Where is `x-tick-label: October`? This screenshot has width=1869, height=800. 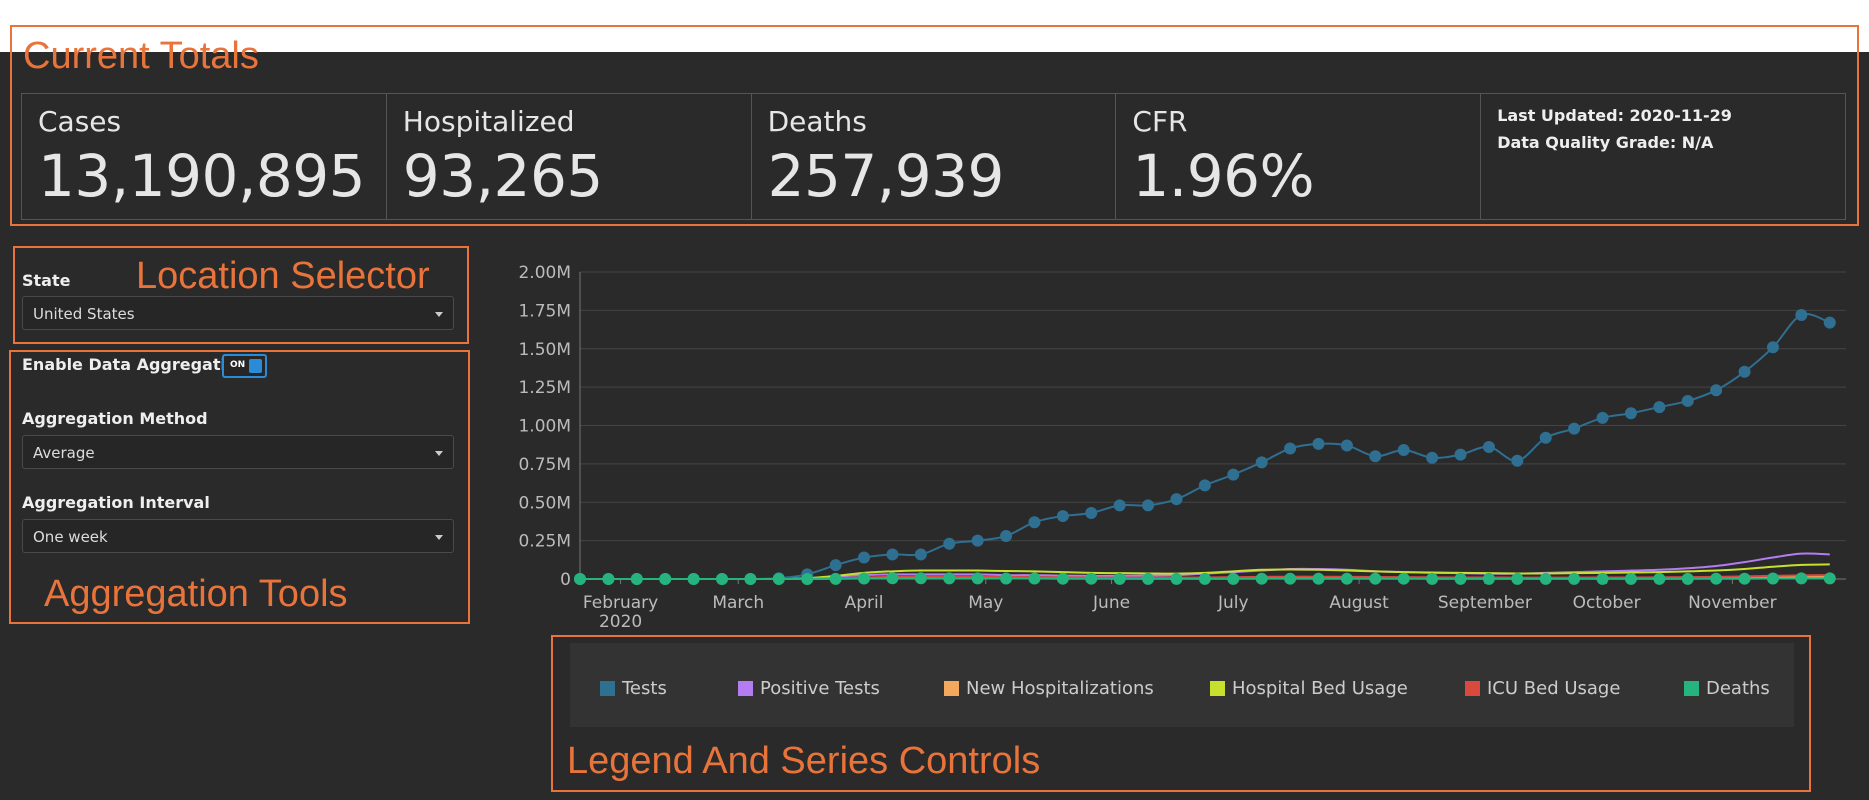 x-tick-label: October is located at coordinates (1607, 603).